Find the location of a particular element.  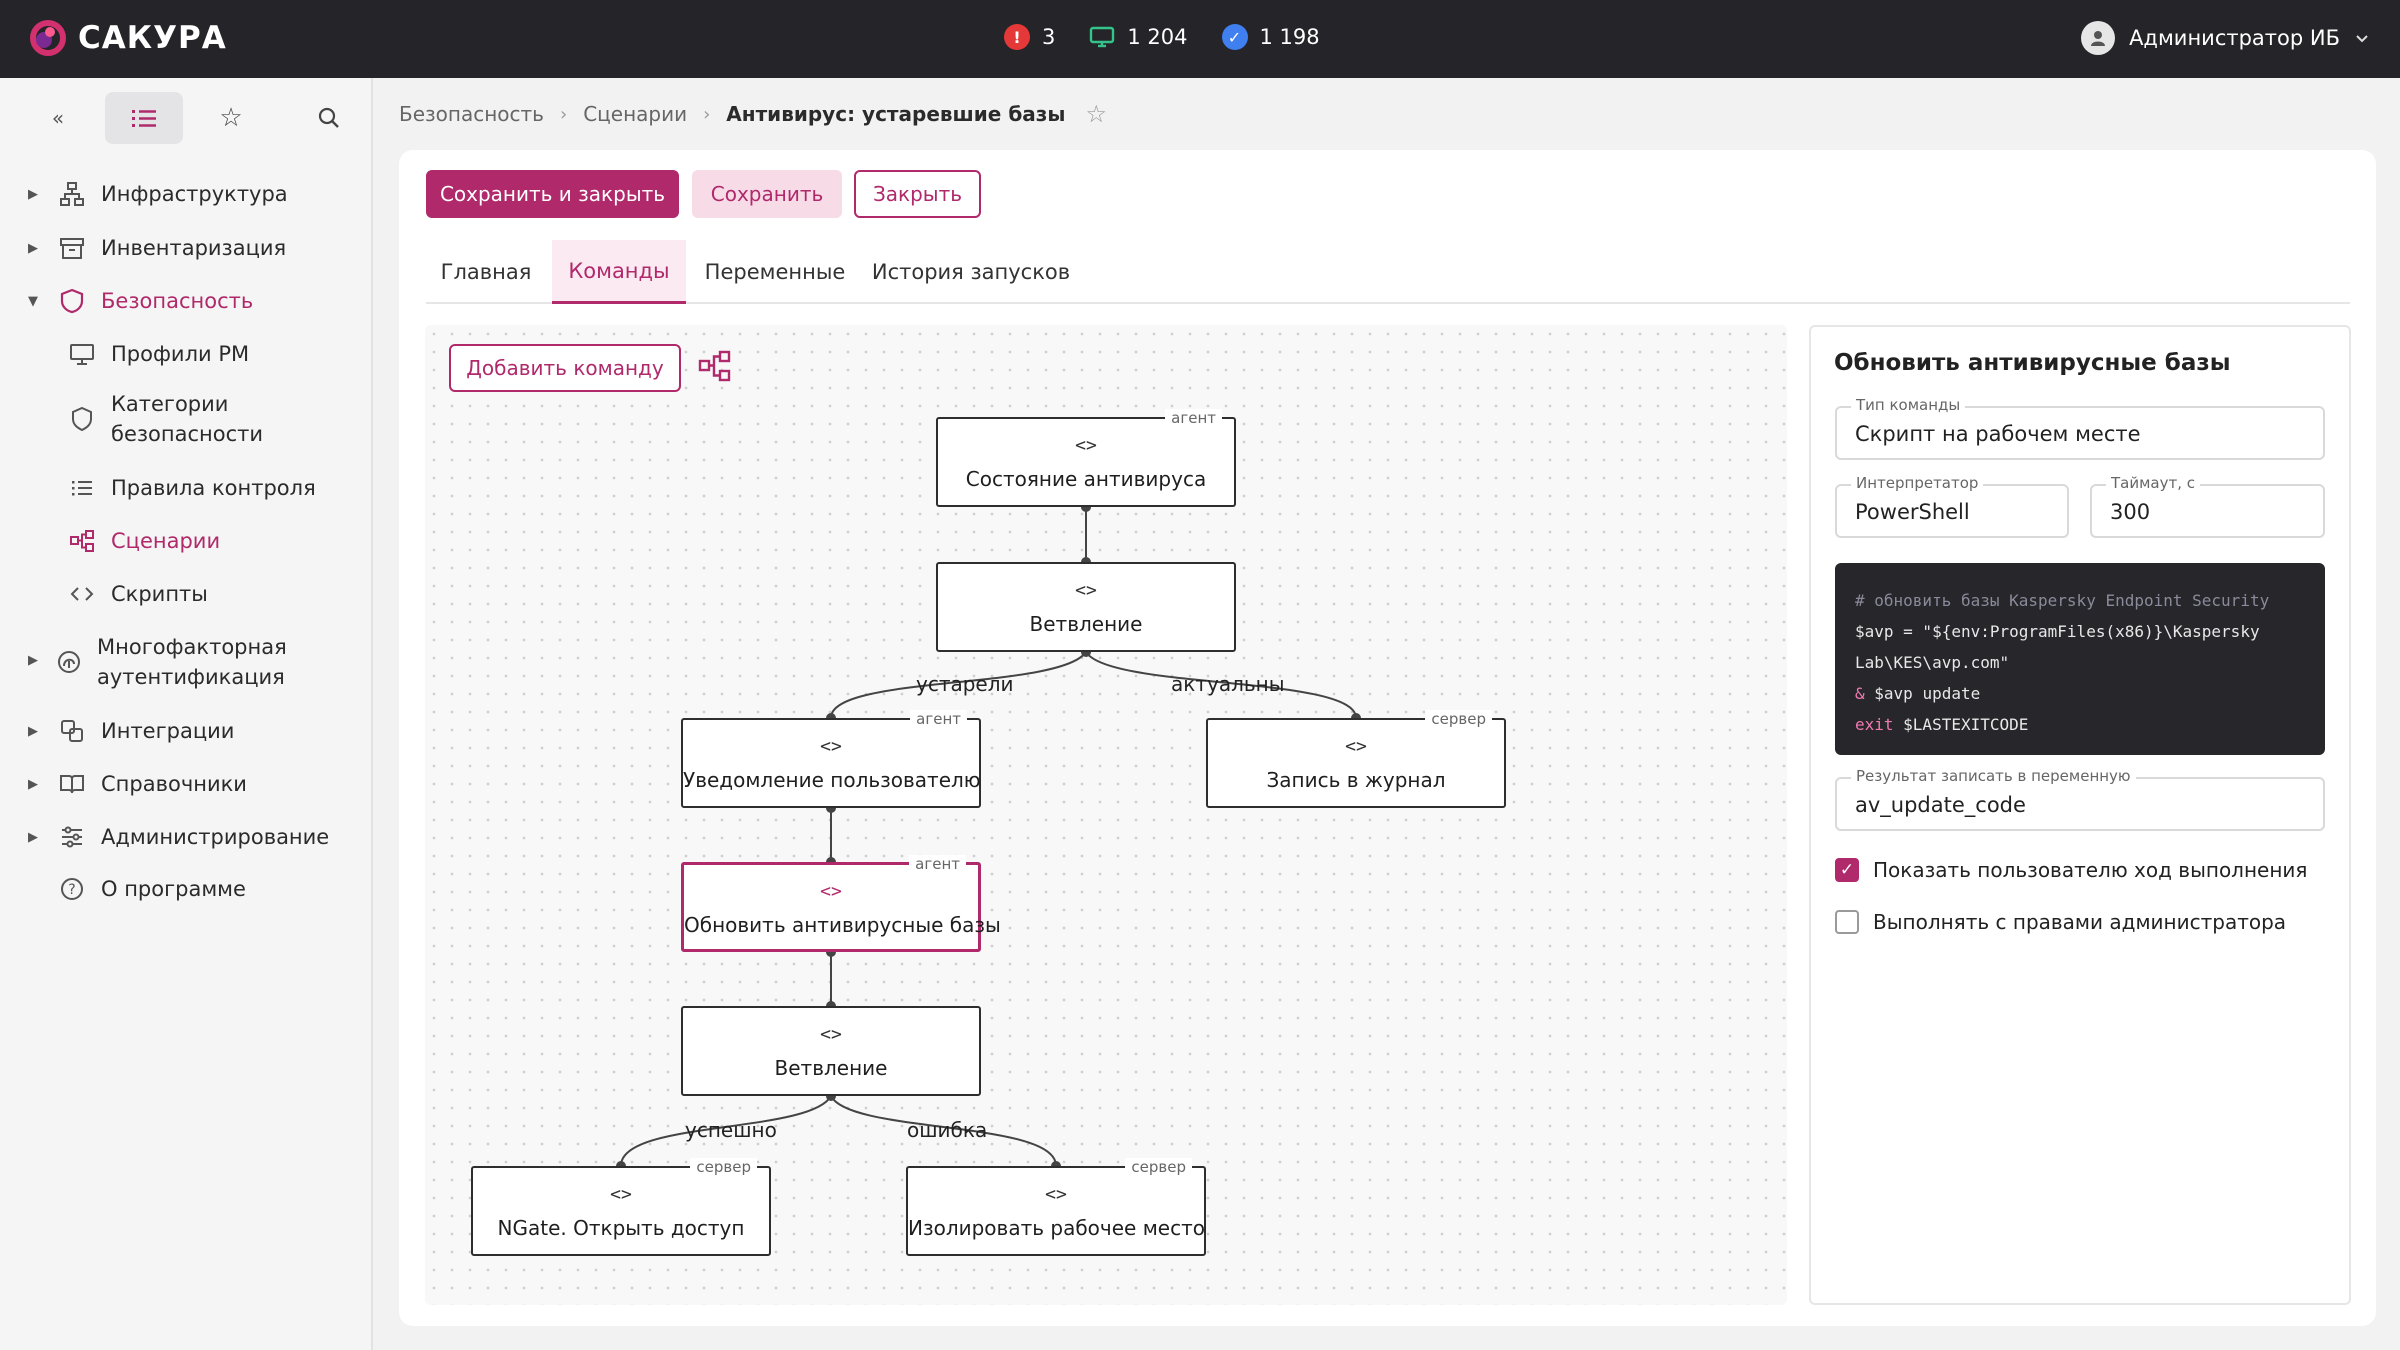

field-value: av_update_code is located at coordinates (1940, 805).